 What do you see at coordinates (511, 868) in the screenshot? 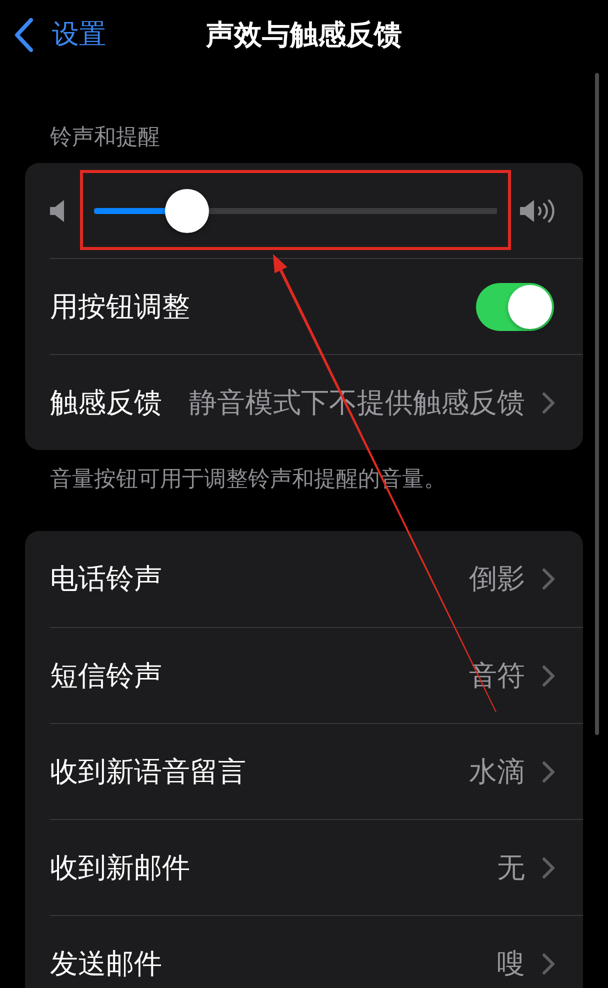
I see `setting-value: 无` at bounding box center [511, 868].